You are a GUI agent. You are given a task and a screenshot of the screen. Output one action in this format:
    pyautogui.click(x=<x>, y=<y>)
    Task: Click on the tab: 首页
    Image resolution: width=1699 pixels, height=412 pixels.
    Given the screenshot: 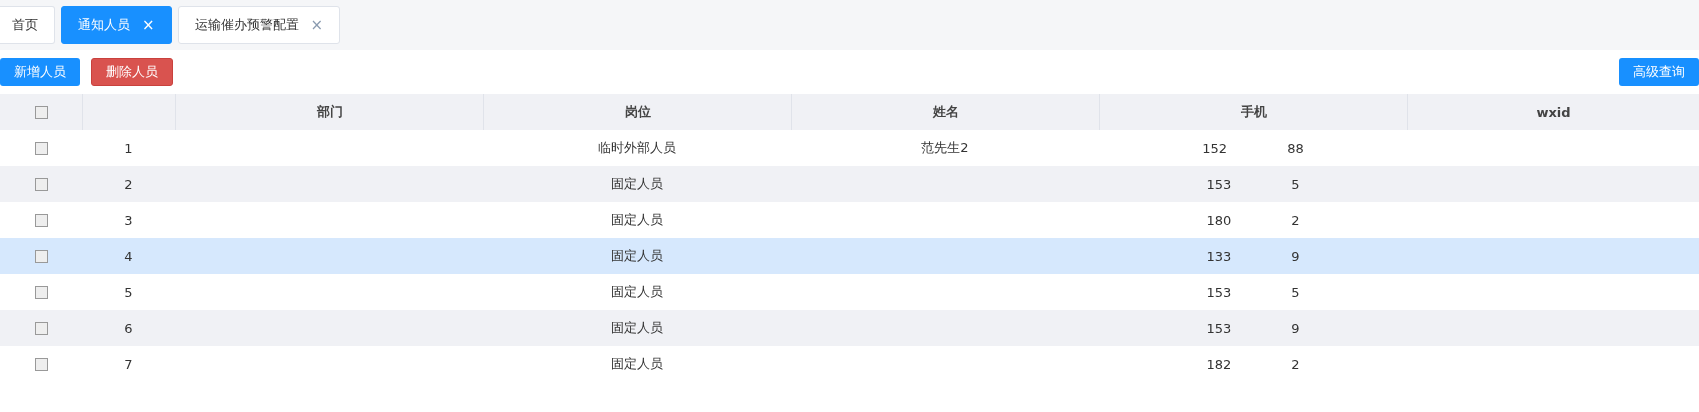 What is the action you would take?
    pyautogui.click(x=27, y=25)
    